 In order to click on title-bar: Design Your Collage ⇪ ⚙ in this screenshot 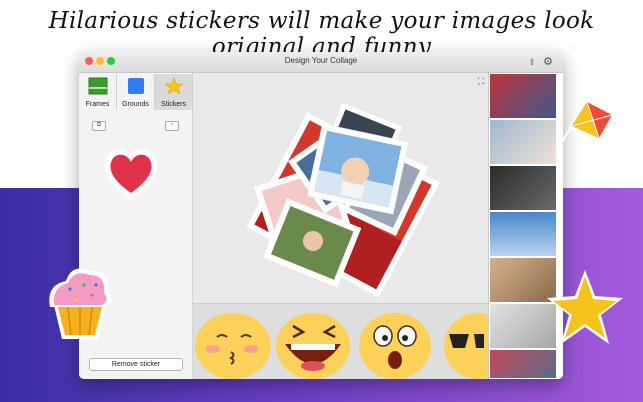, I will do `click(321, 62)`.